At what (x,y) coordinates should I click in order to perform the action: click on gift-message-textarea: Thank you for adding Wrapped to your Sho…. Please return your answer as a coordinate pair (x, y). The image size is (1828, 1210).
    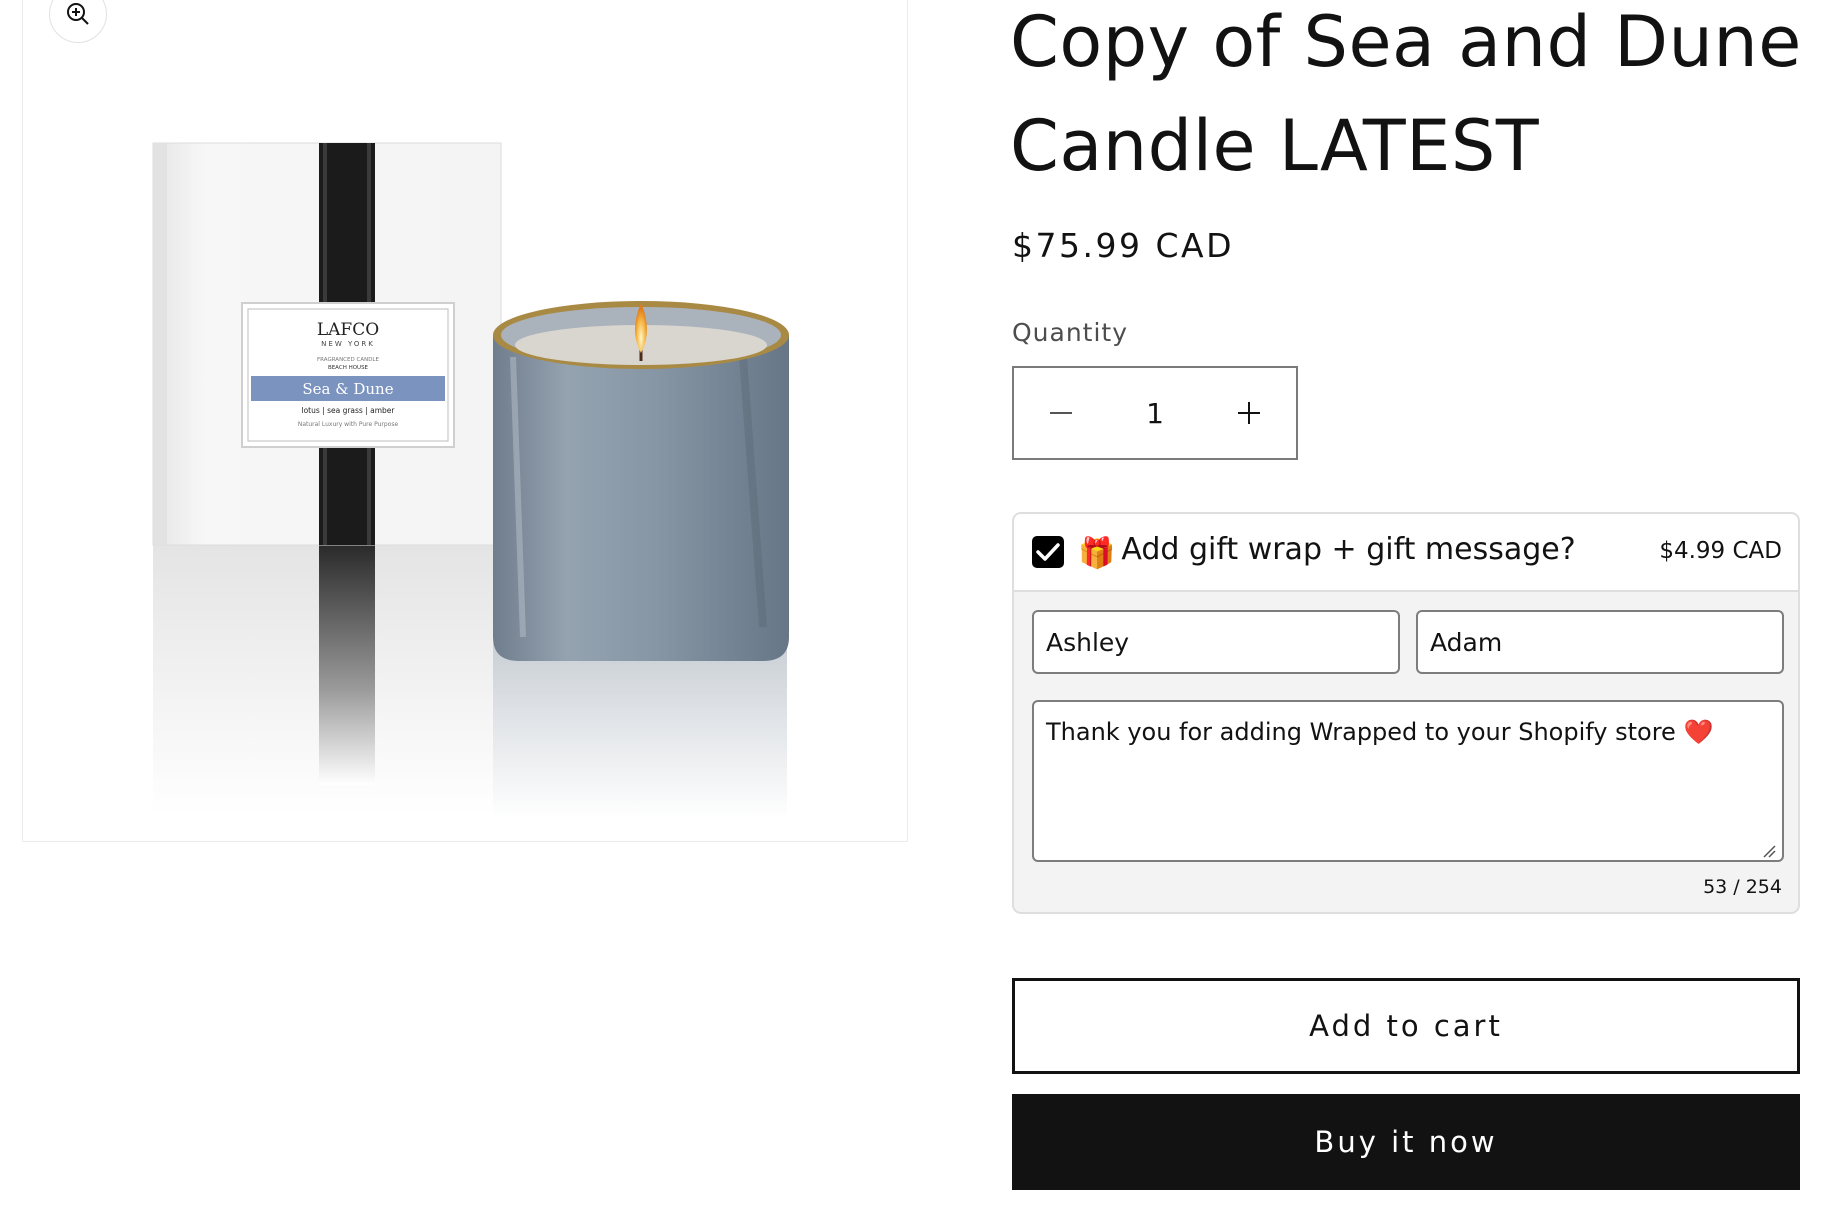
    Looking at the image, I should click on (1408, 781).